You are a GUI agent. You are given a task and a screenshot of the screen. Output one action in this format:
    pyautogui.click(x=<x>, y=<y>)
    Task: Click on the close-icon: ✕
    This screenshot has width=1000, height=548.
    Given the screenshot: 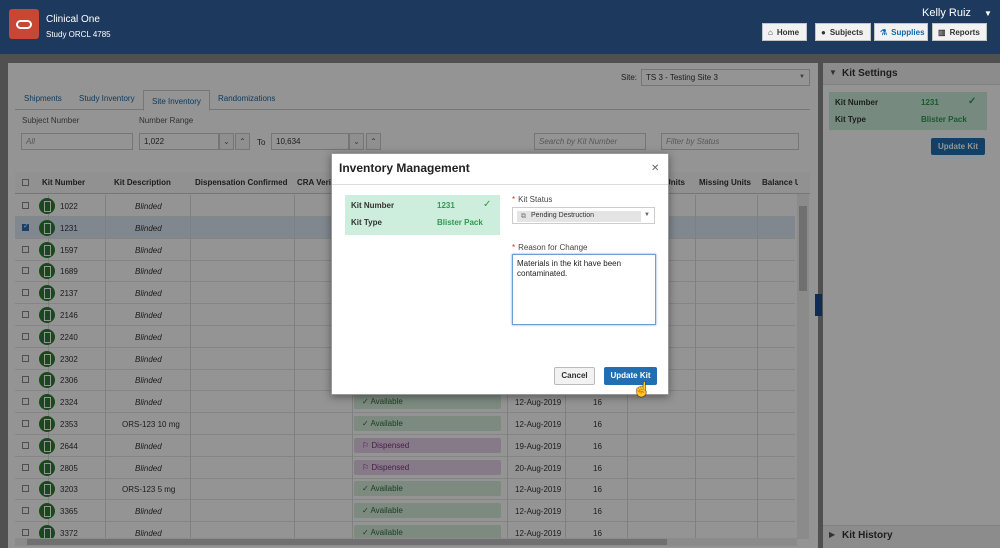 What is the action you would take?
    pyautogui.click(x=655, y=168)
    